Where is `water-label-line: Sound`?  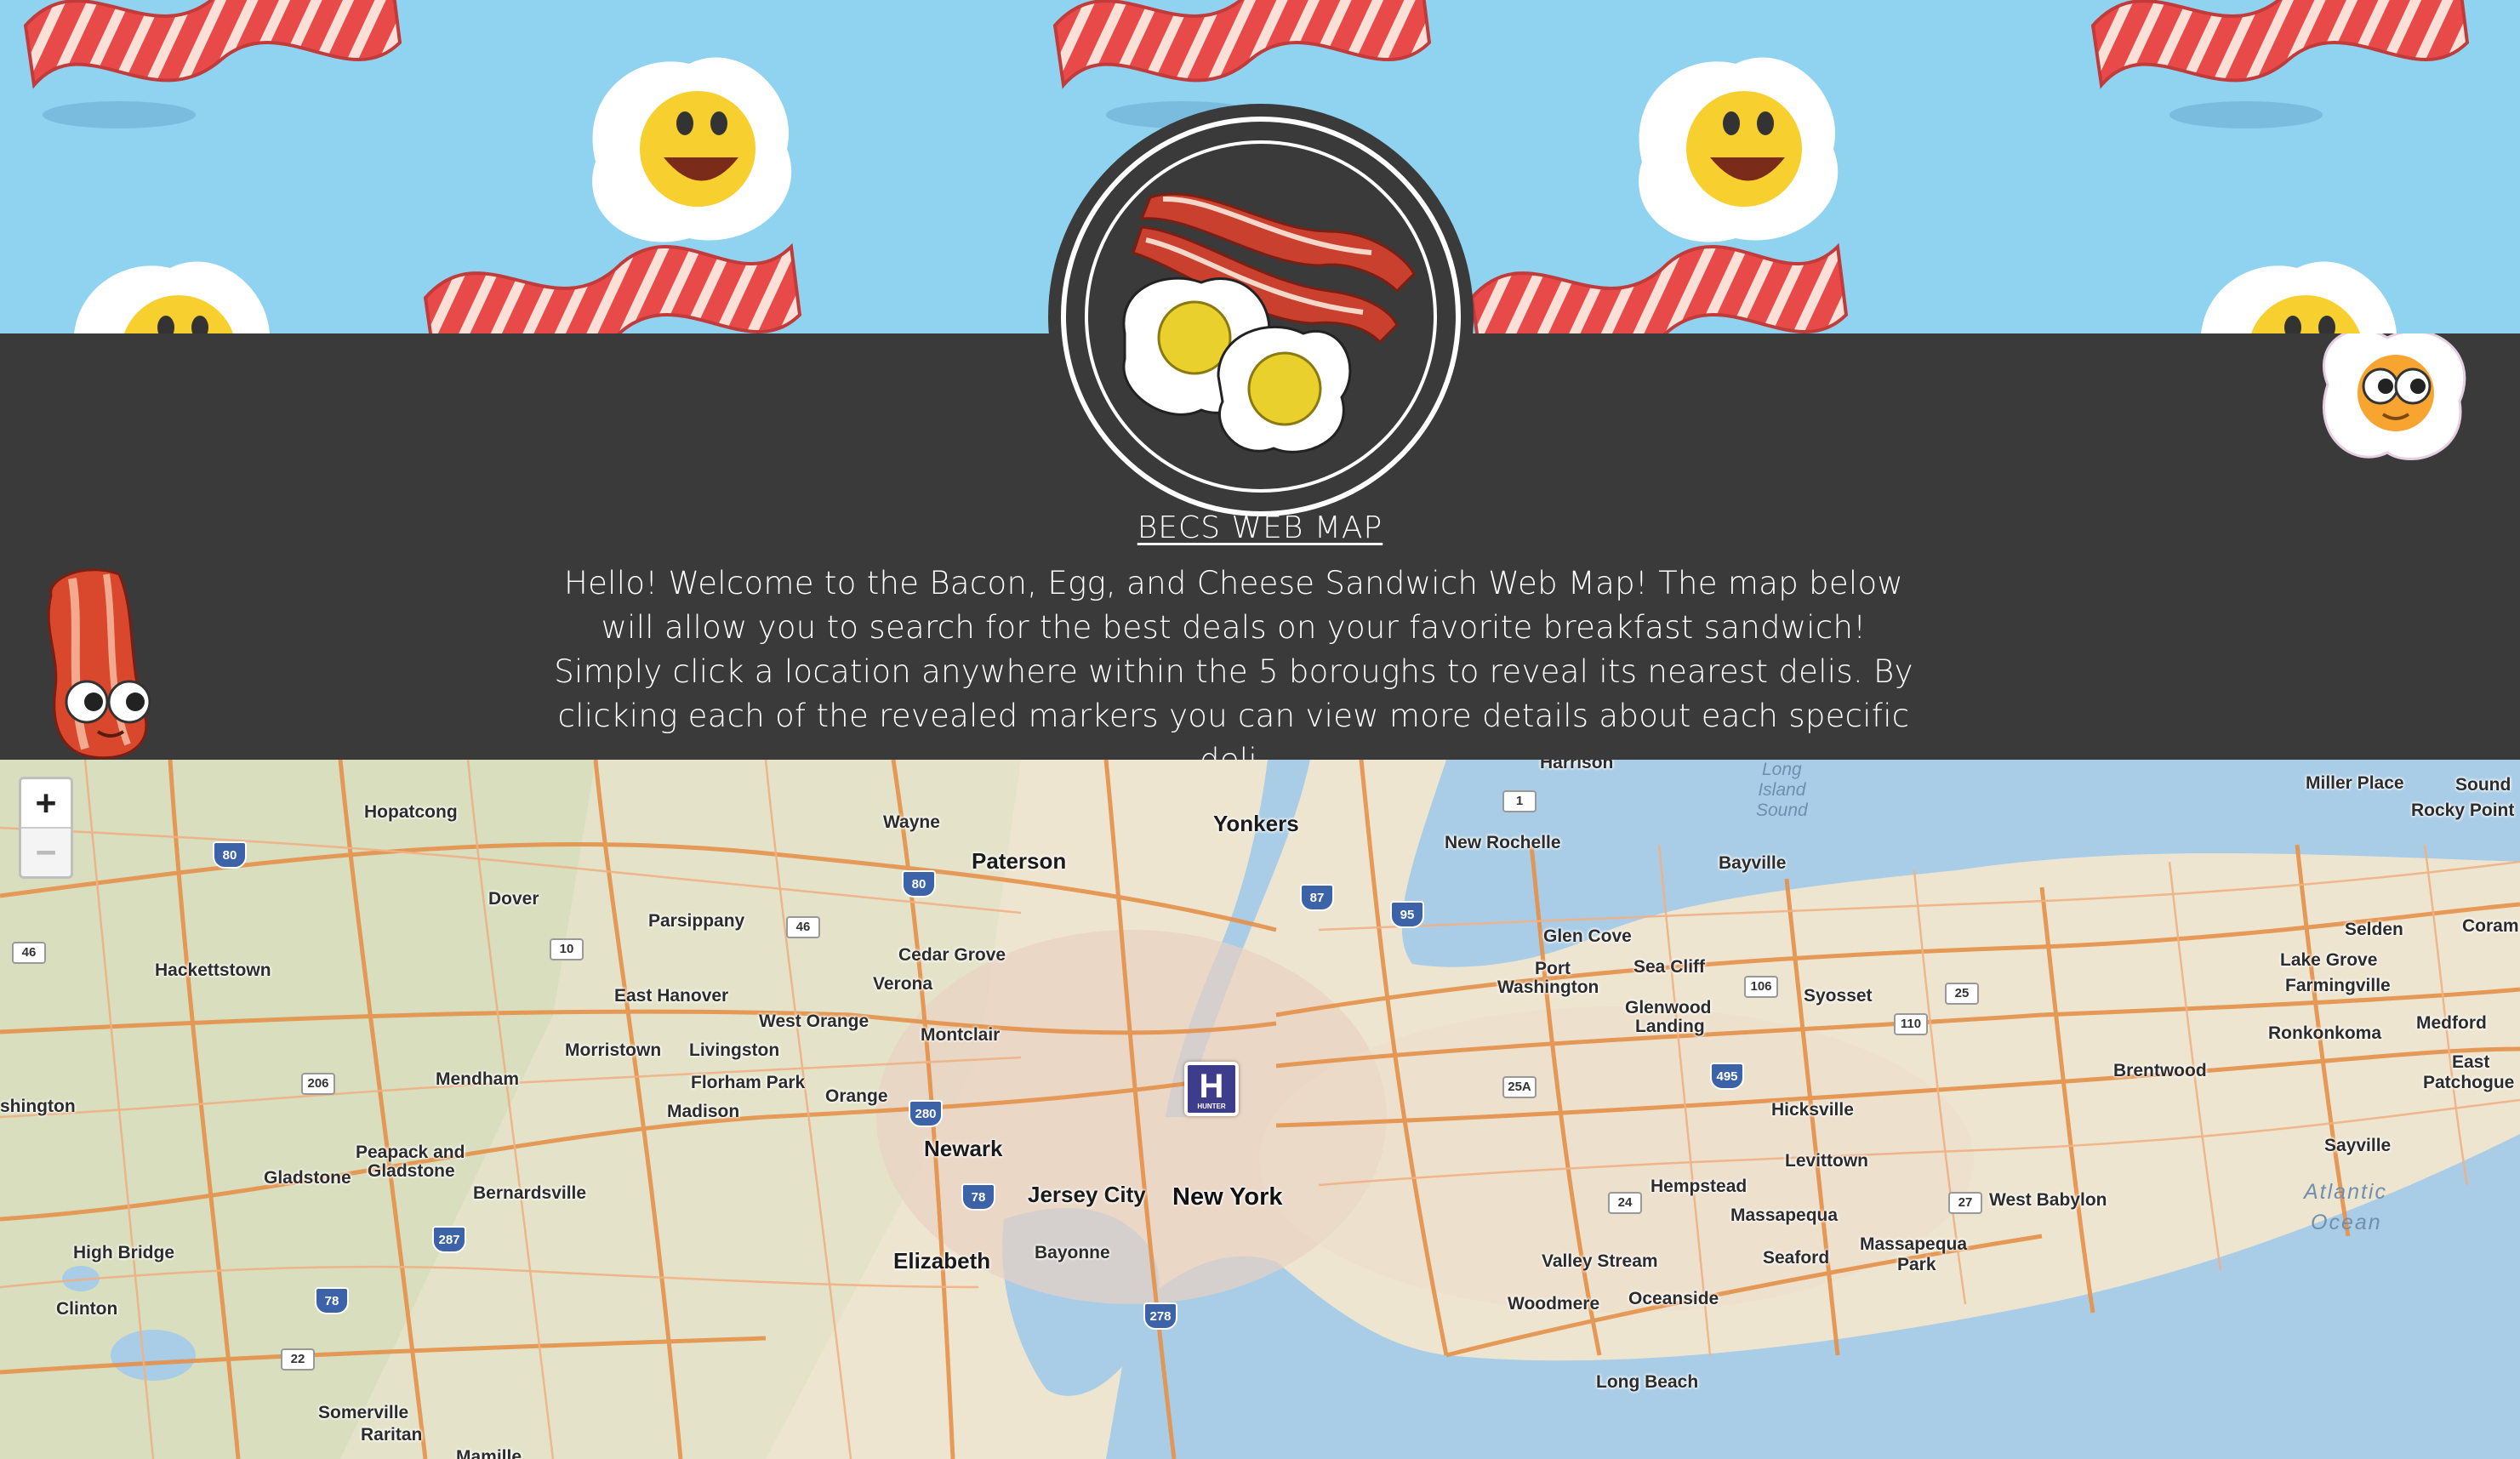 water-label-line: Sound is located at coordinates (1782, 810).